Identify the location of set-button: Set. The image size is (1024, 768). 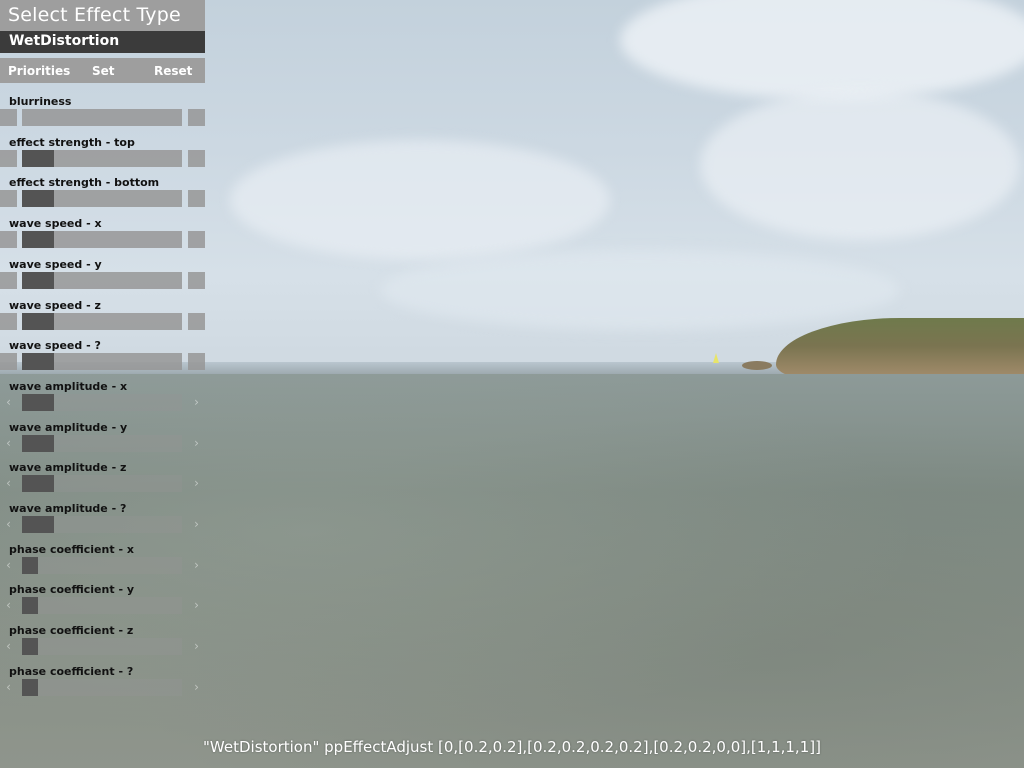
(103, 71).